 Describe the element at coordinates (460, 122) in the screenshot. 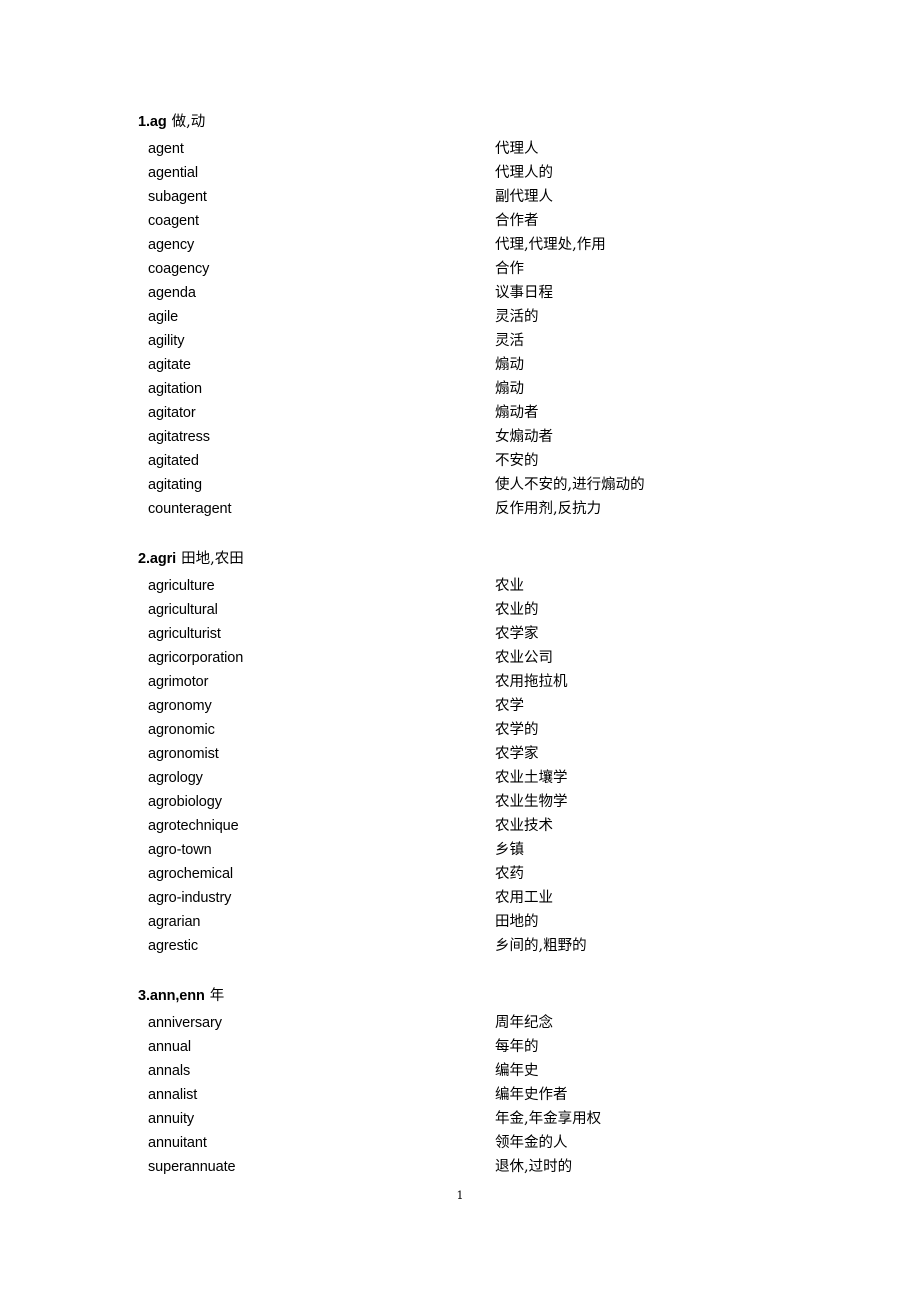

I see `section-heading: 1.ag 做,动` at that location.